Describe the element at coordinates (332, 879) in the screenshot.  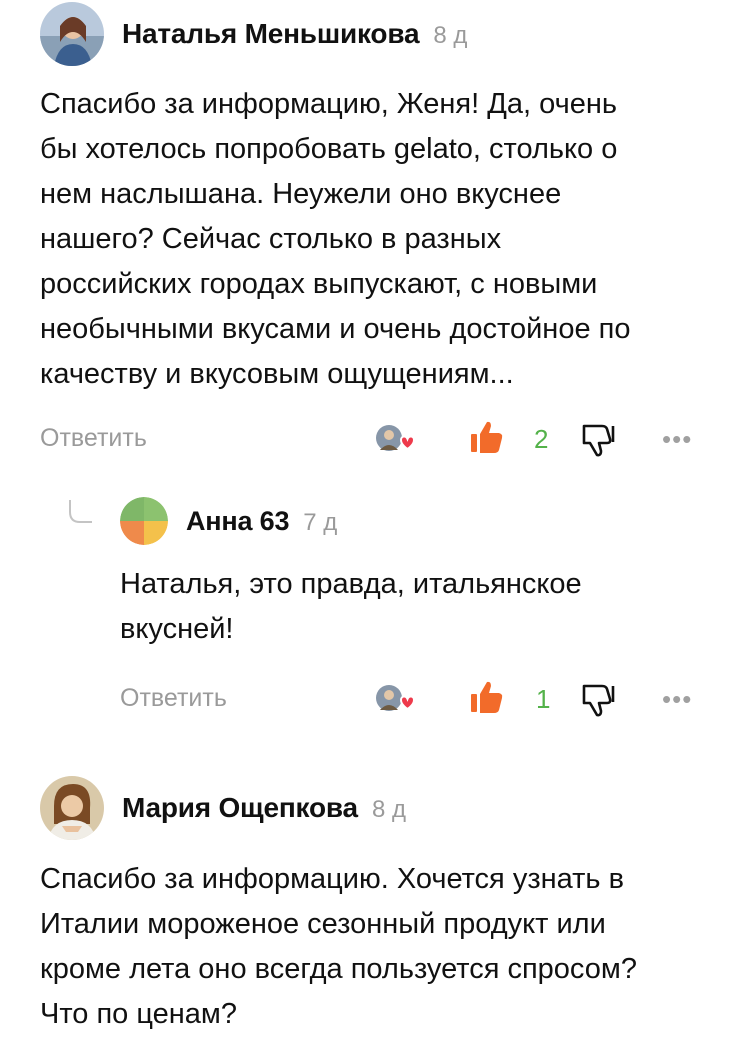
I see `text-line: Спасибо за информацию. Хочется узнать в` at that location.